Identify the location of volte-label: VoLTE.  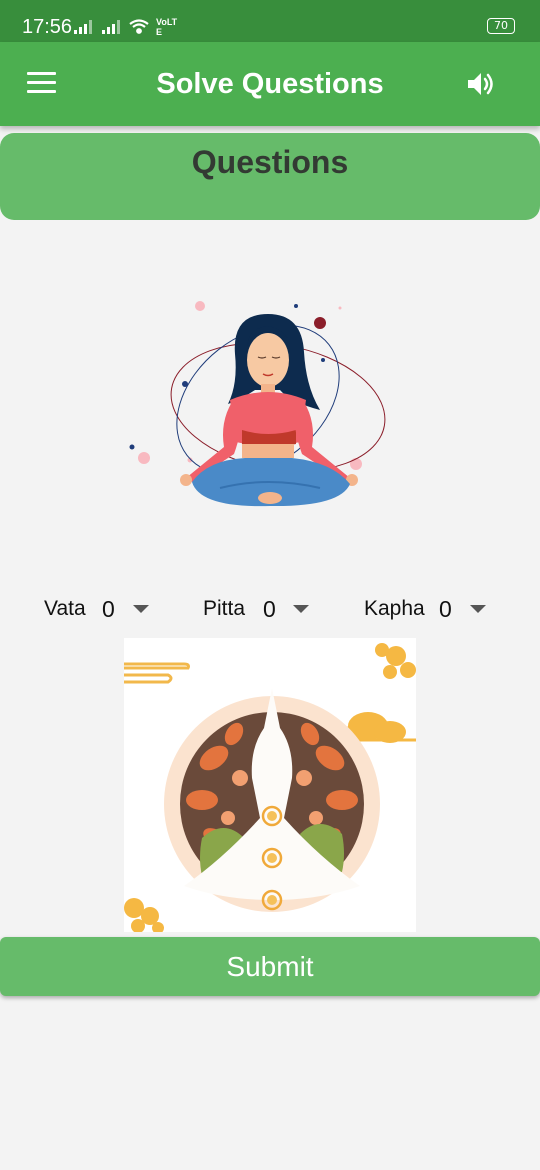
(167, 27).